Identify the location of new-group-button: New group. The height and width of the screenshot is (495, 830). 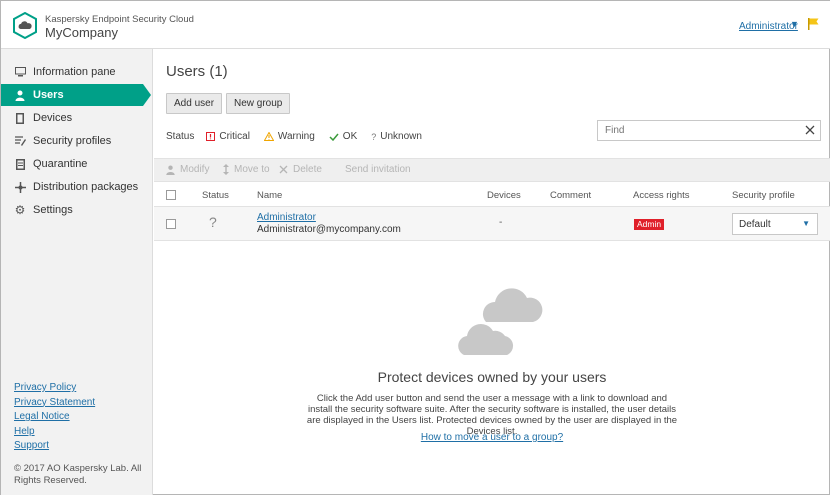
(258, 103).